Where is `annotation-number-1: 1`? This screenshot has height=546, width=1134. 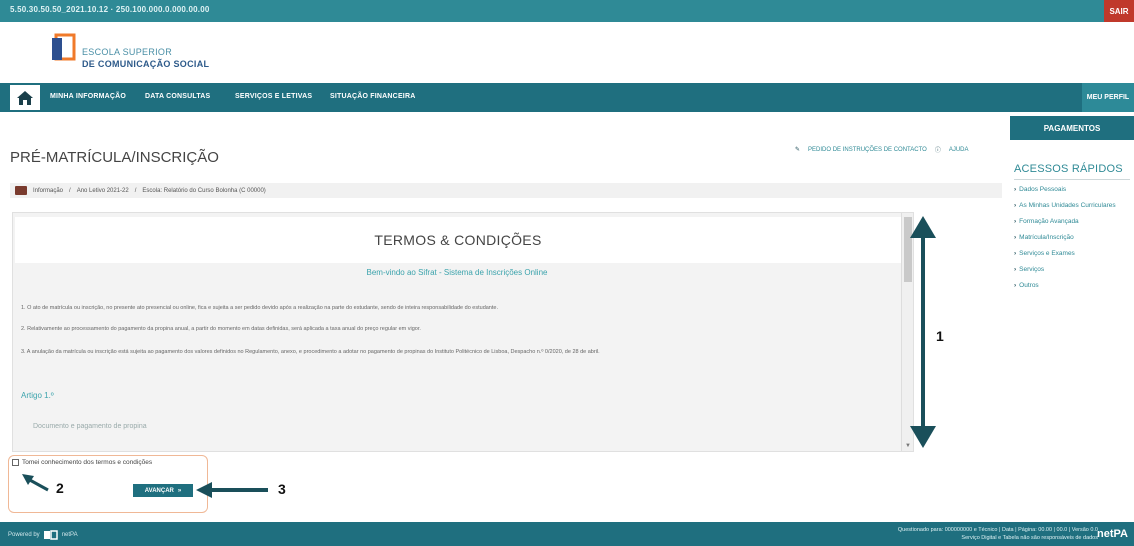 annotation-number-1: 1 is located at coordinates (940, 336).